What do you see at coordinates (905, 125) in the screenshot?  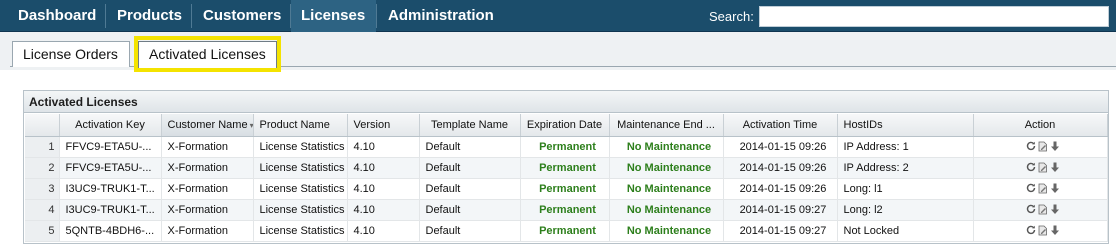 I see `column-header-hostids: HostIDs` at bounding box center [905, 125].